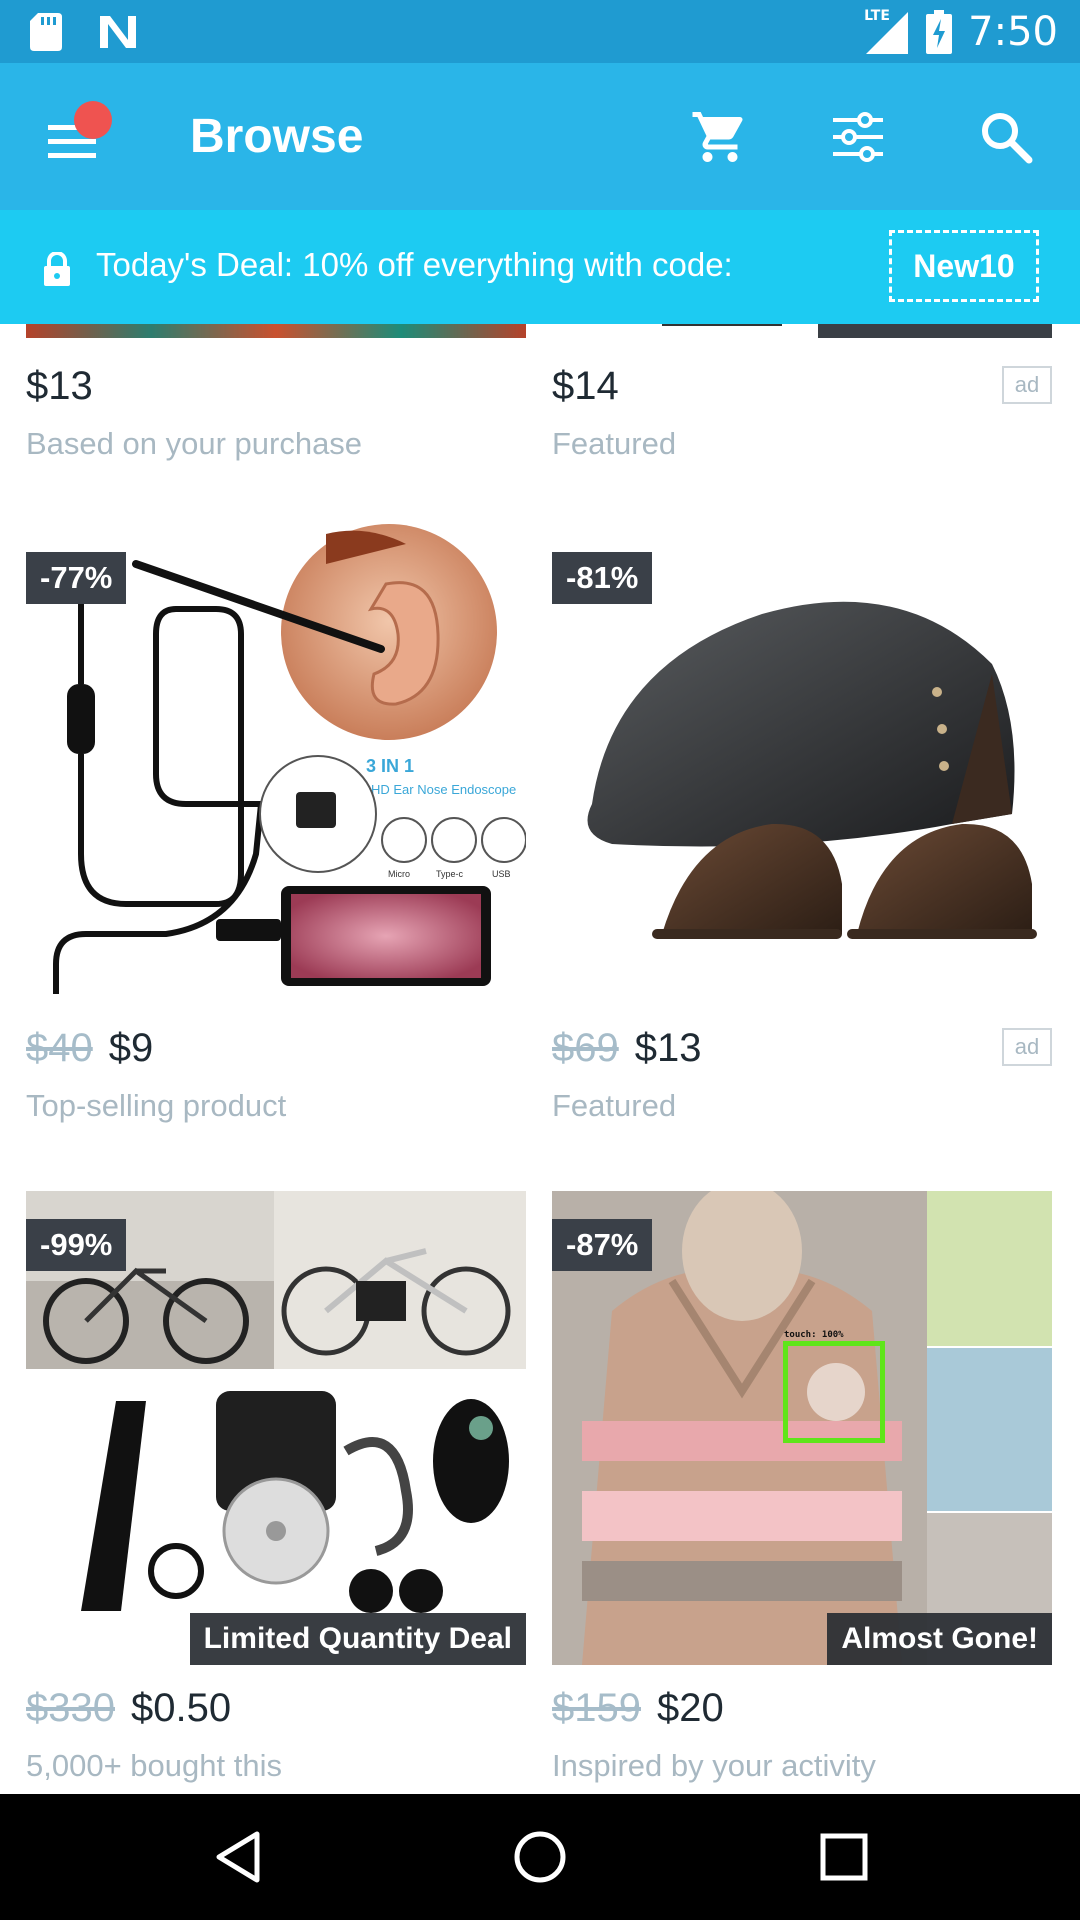 The height and width of the screenshot is (1920, 1080). Describe the element at coordinates (399, 874) in the screenshot. I see `image-label: Micro` at that location.